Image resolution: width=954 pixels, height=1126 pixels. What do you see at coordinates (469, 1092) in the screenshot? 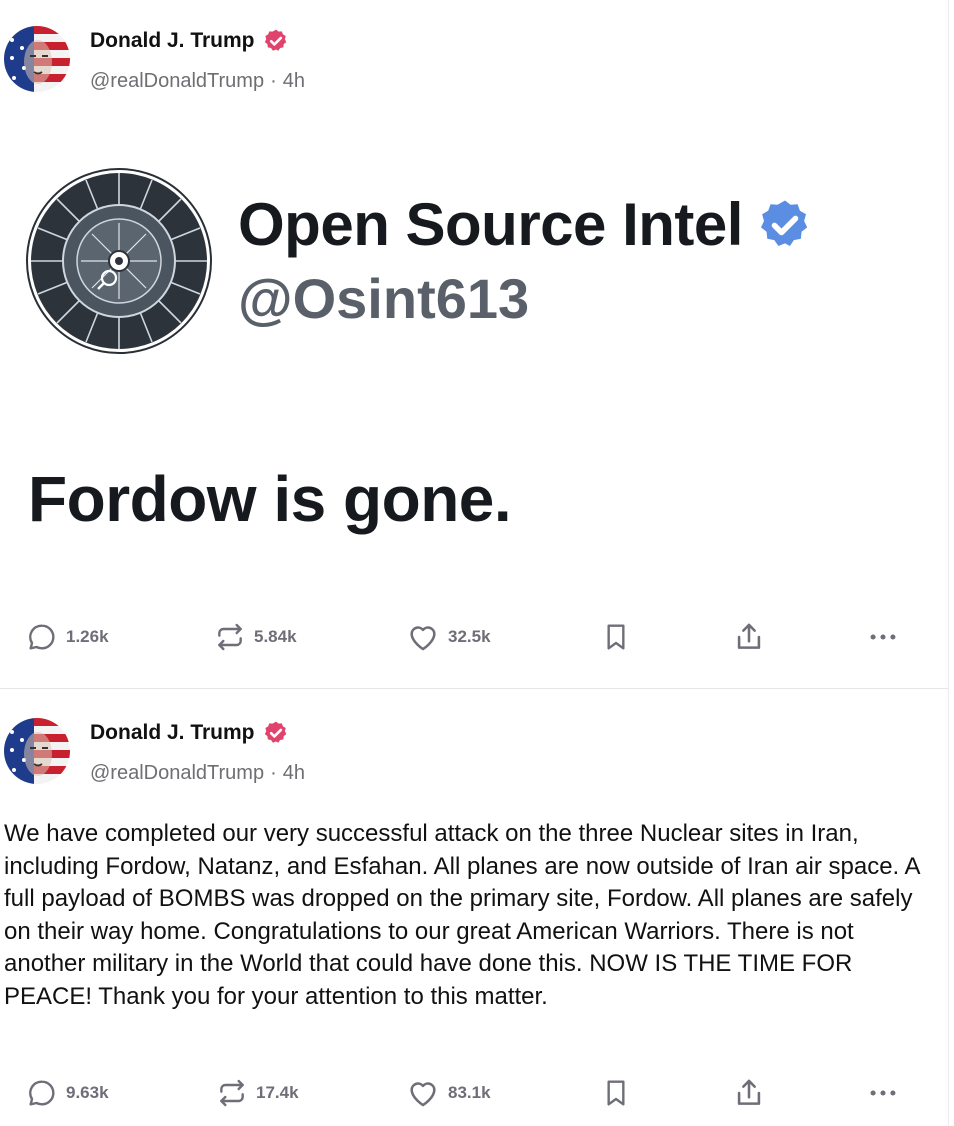
I see `like-count: 83.1k` at bounding box center [469, 1092].